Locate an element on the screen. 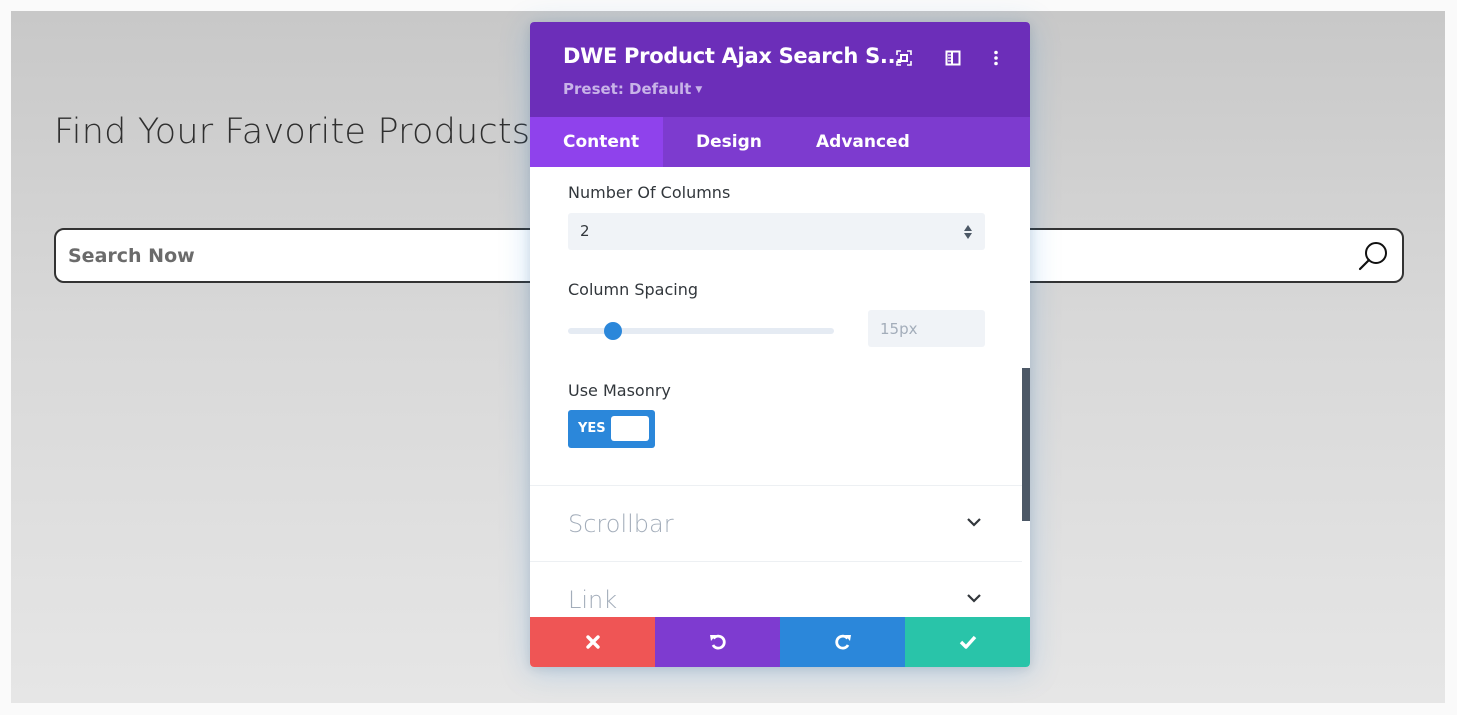 This screenshot has height=715, width=1457. close-icon is located at coordinates (592, 642).